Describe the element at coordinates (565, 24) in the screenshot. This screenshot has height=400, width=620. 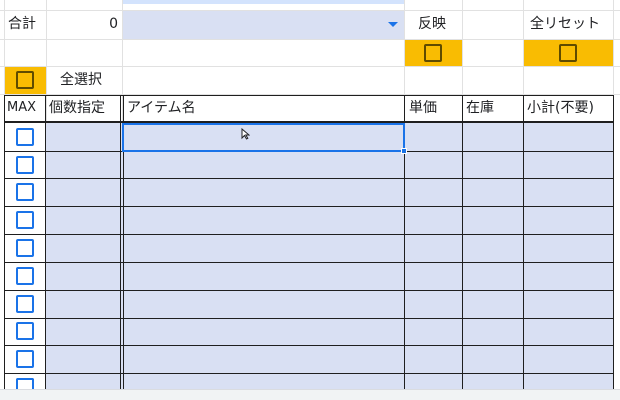
I see `reset-label: 全リセット` at that location.